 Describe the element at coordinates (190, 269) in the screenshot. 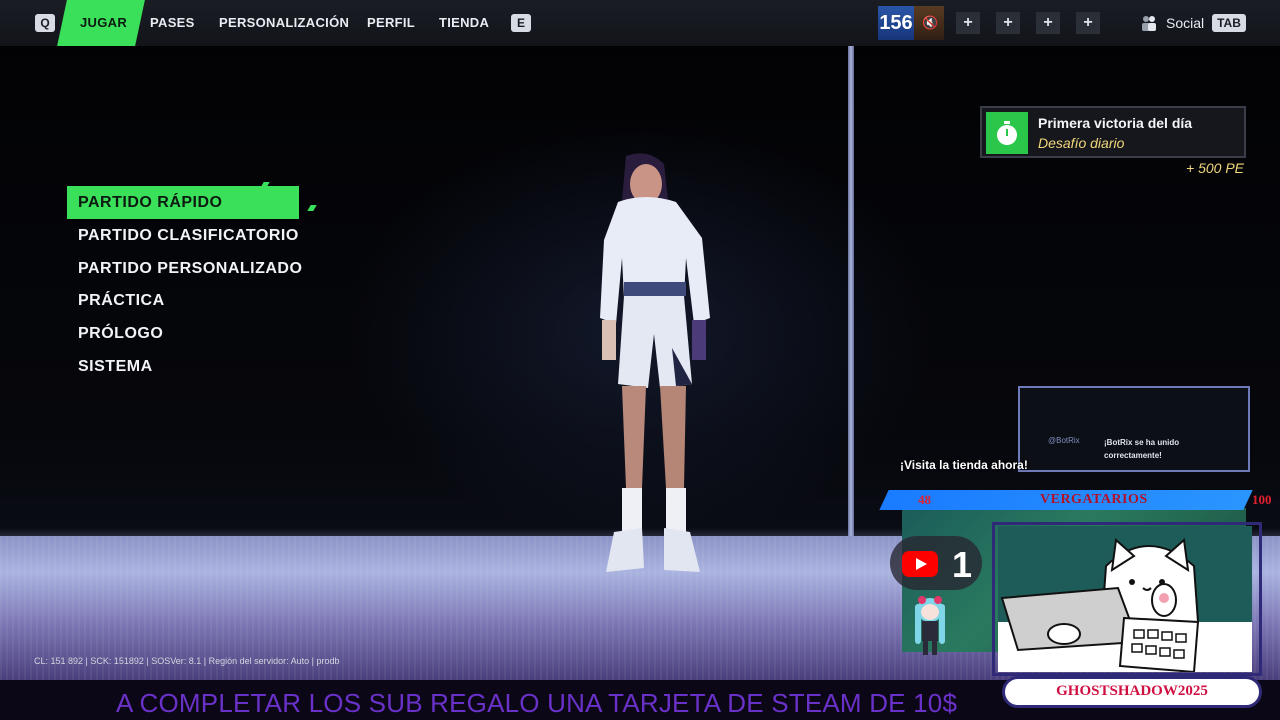

I see `menu-partido-personalizado: PARTIDO PERSONALIZADO` at that location.